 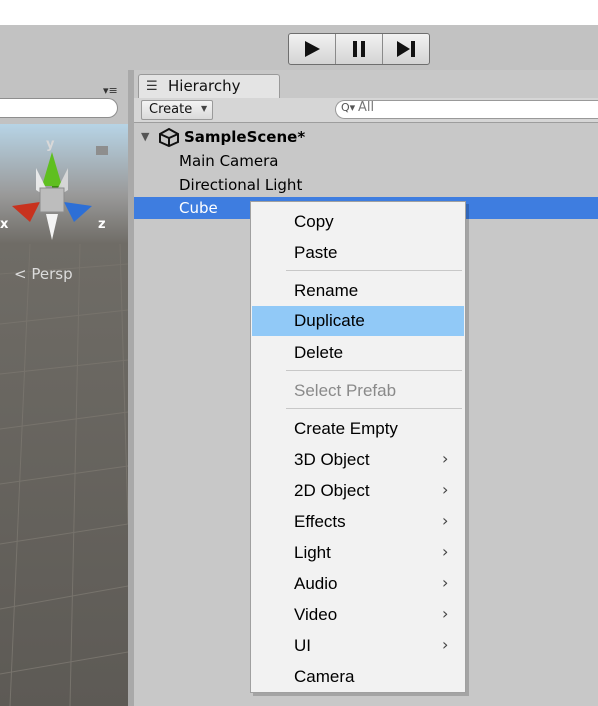 I want to click on play-icon, so click(x=312, y=49).